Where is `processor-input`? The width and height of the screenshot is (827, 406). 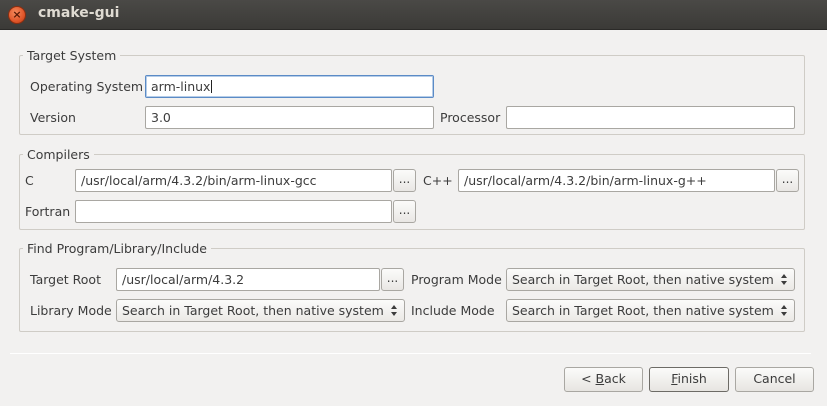
processor-input is located at coordinates (650, 117).